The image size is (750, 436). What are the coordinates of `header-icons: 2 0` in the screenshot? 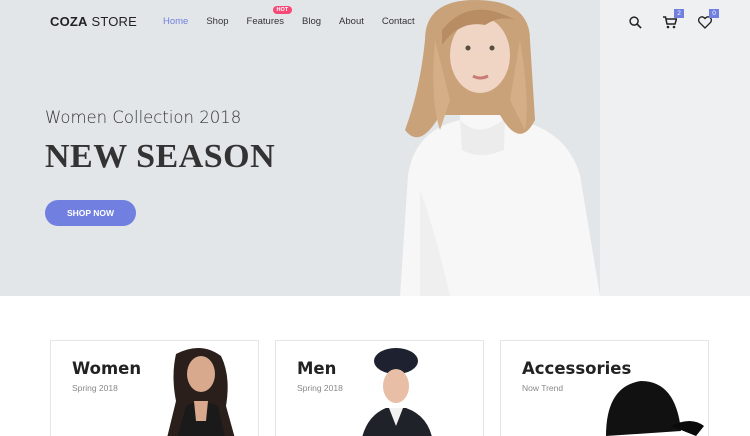 It's located at (677, 20).